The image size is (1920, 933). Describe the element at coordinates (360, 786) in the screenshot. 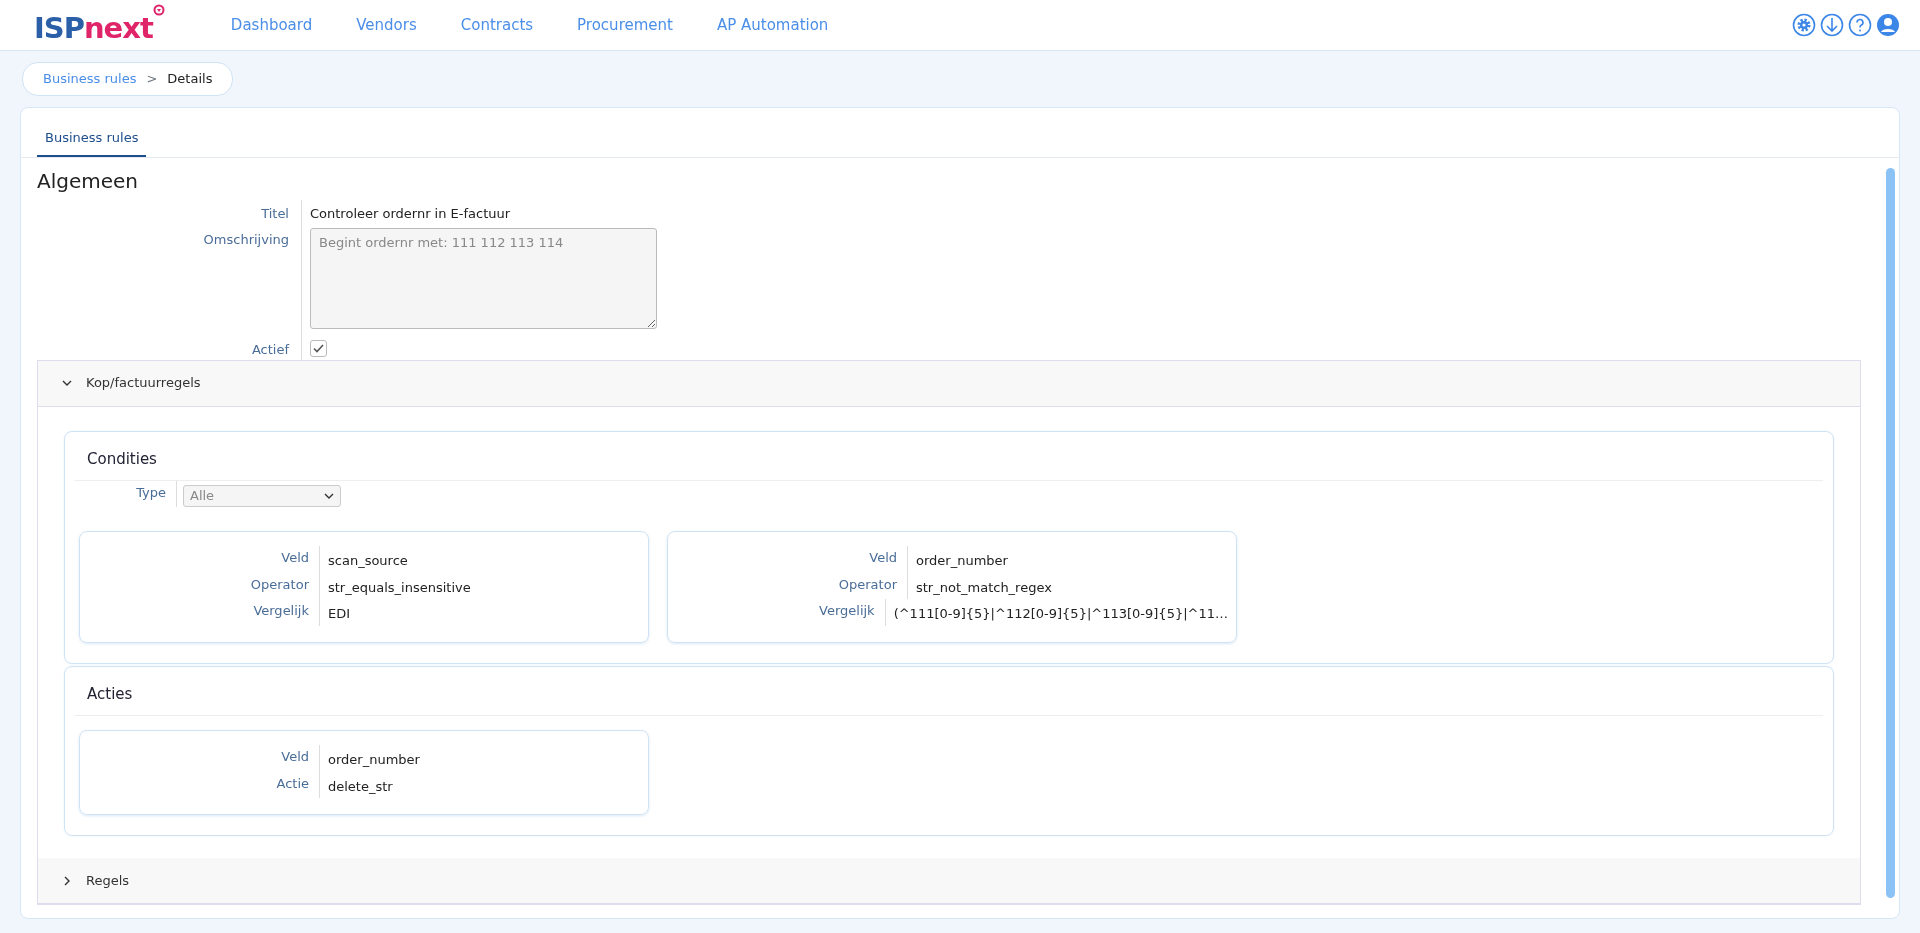

I see `field-value: delete_str` at that location.